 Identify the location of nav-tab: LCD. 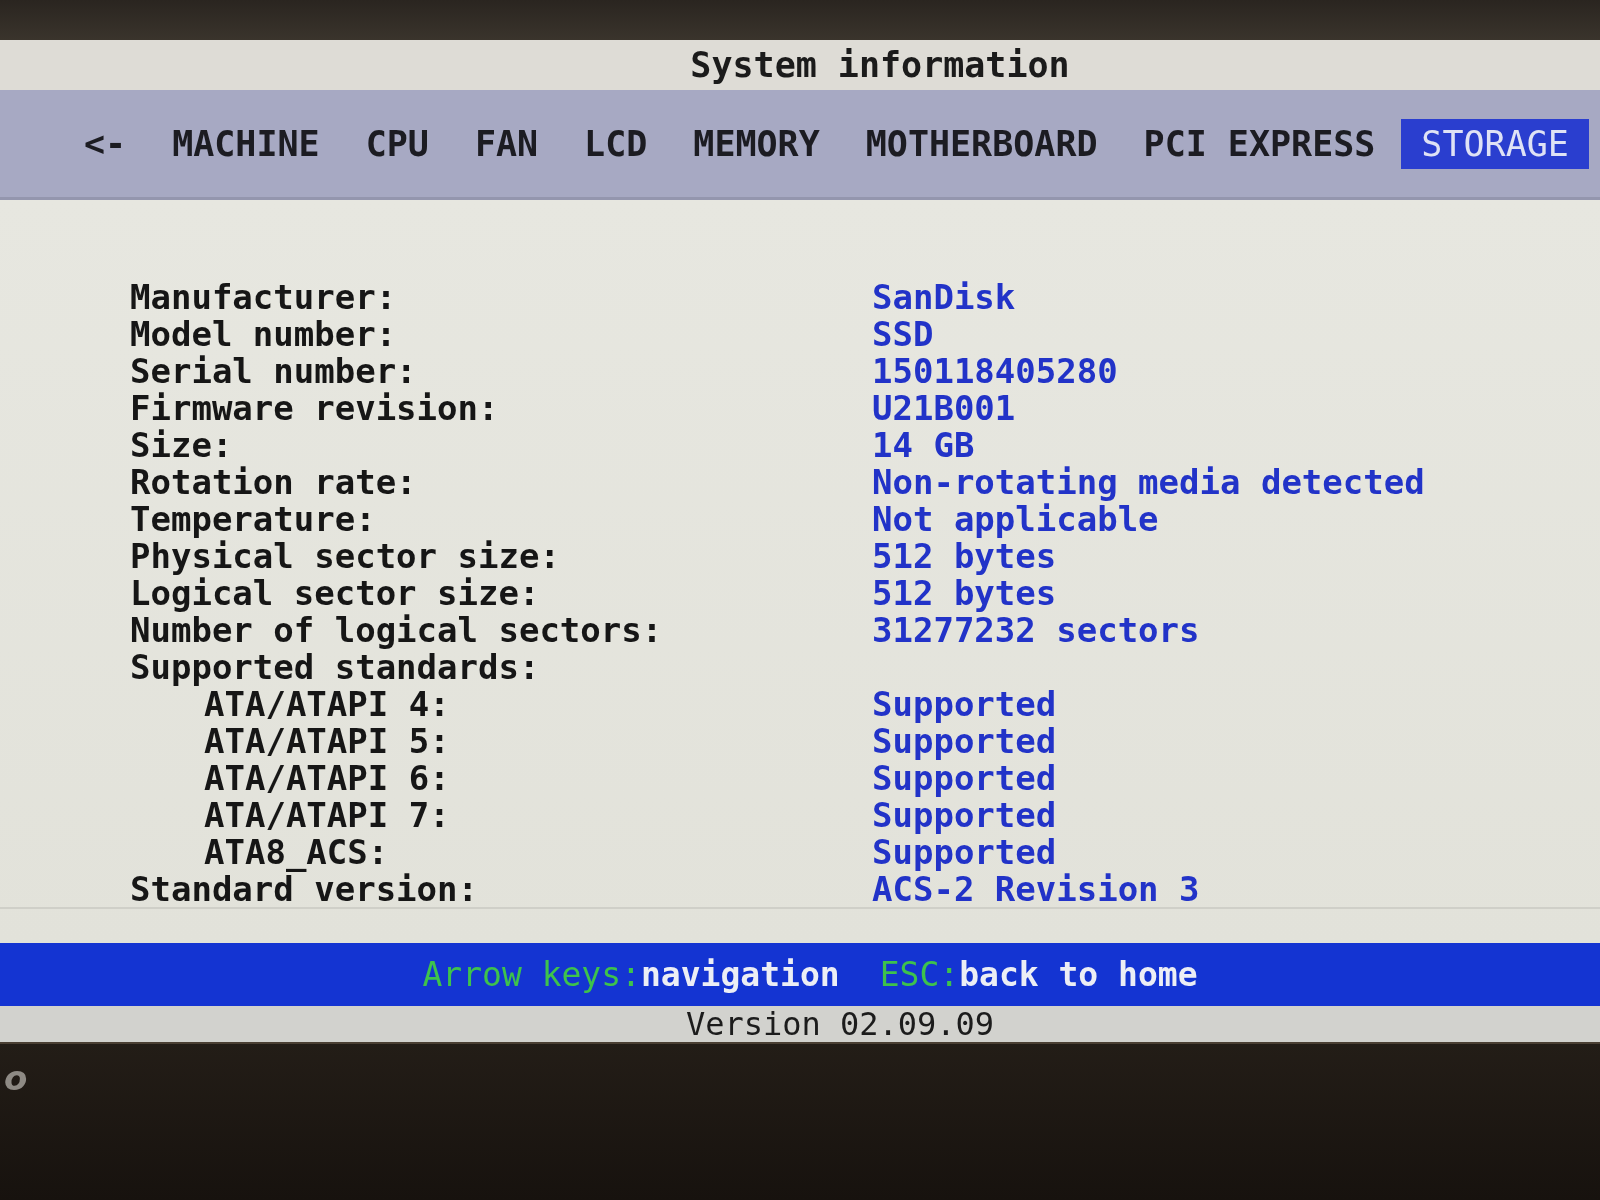
(616, 143).